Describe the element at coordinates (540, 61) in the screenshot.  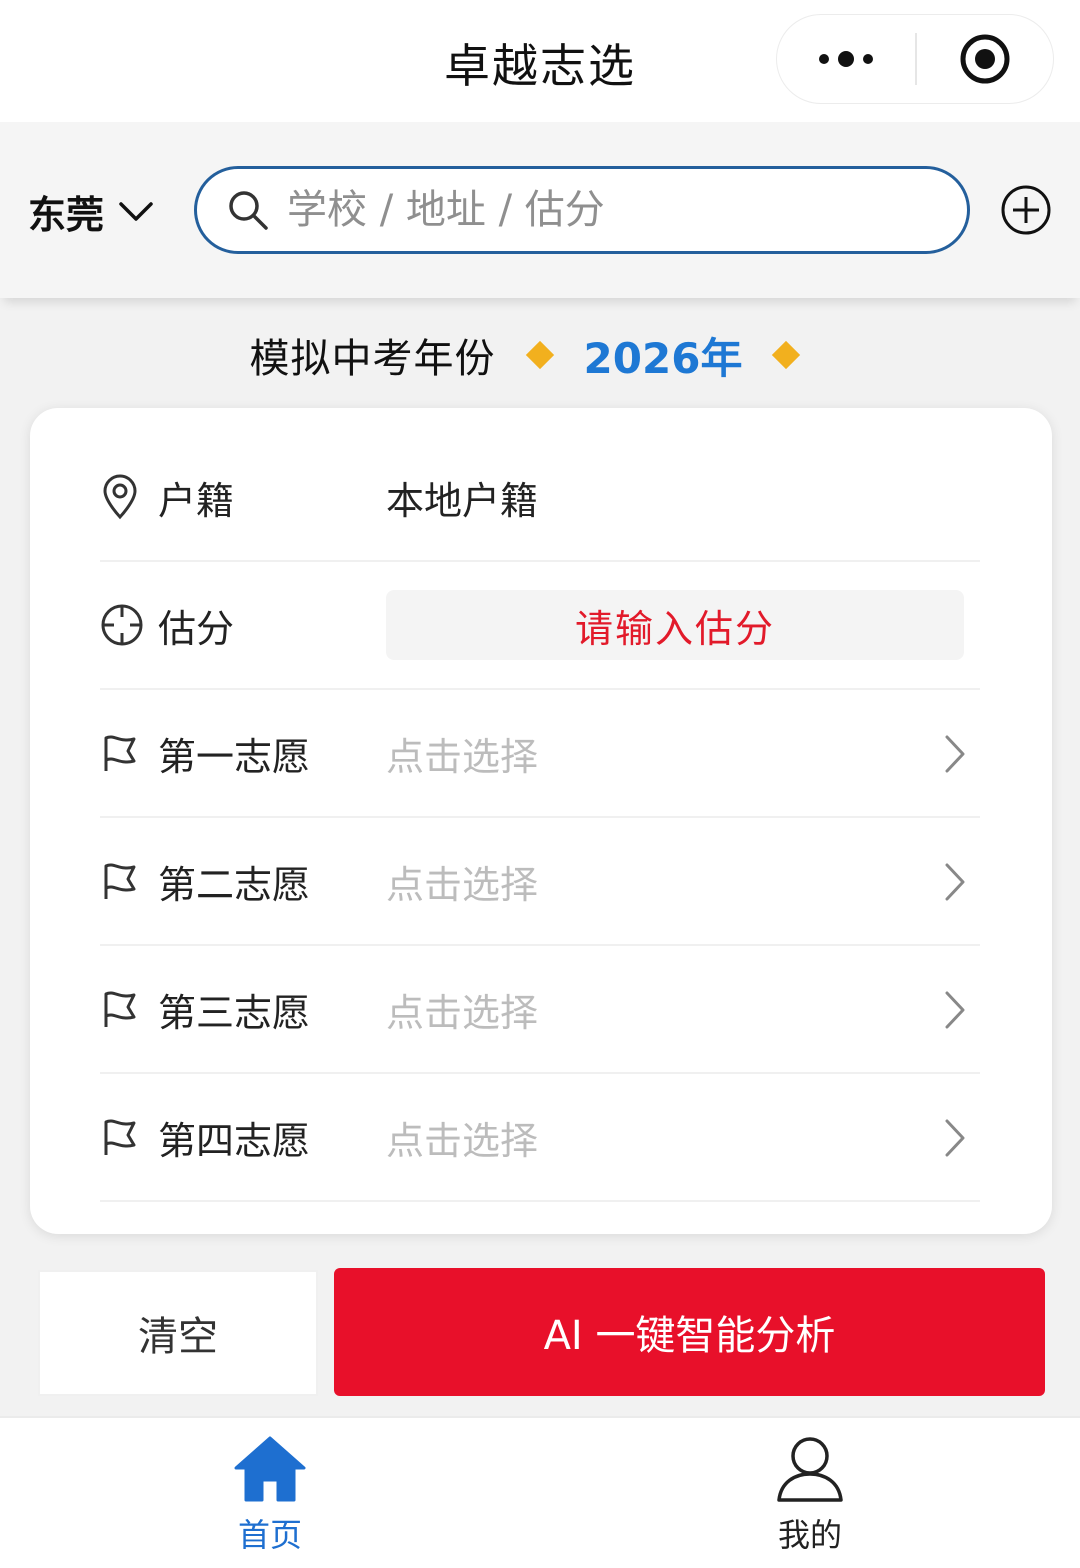
I see `title-bar: 卓越志选` at that location.